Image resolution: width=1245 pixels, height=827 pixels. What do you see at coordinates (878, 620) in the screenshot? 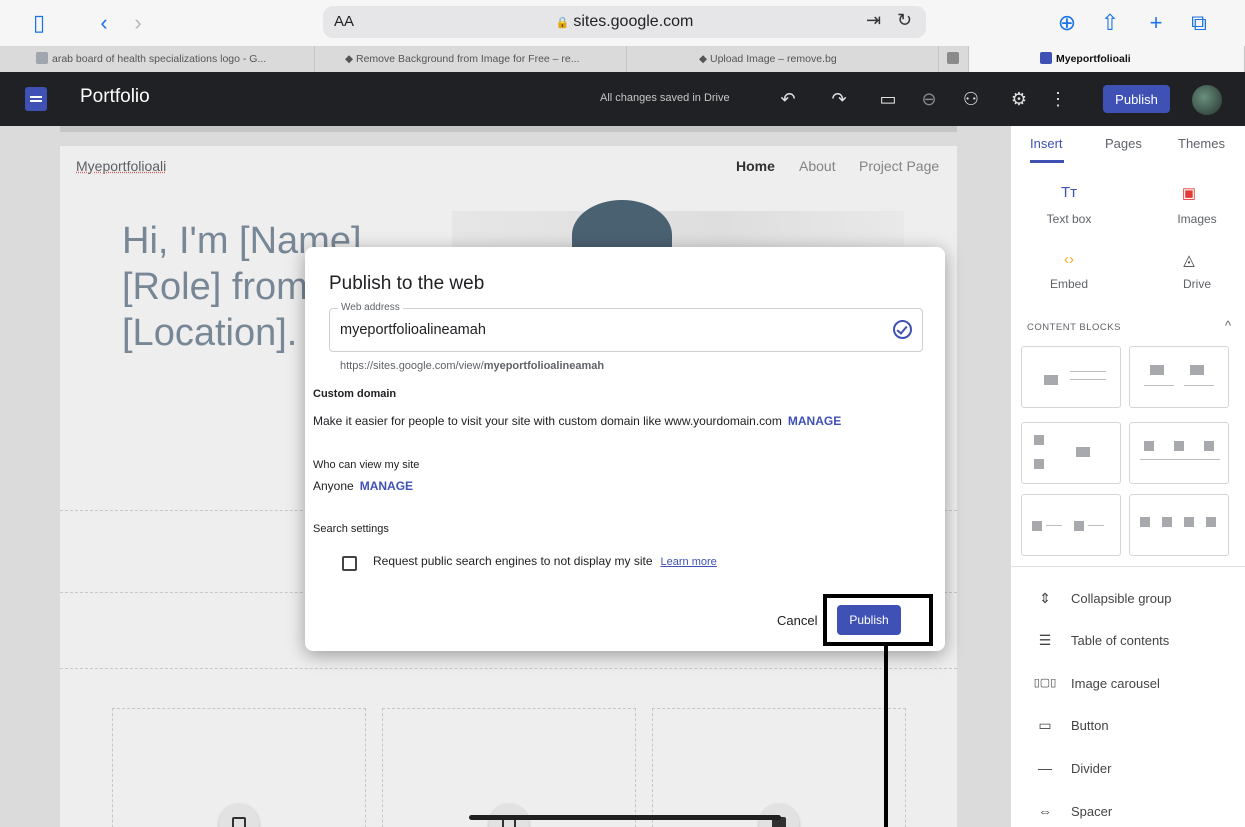
I see `highlight-box` at bounding box center [878, 620].